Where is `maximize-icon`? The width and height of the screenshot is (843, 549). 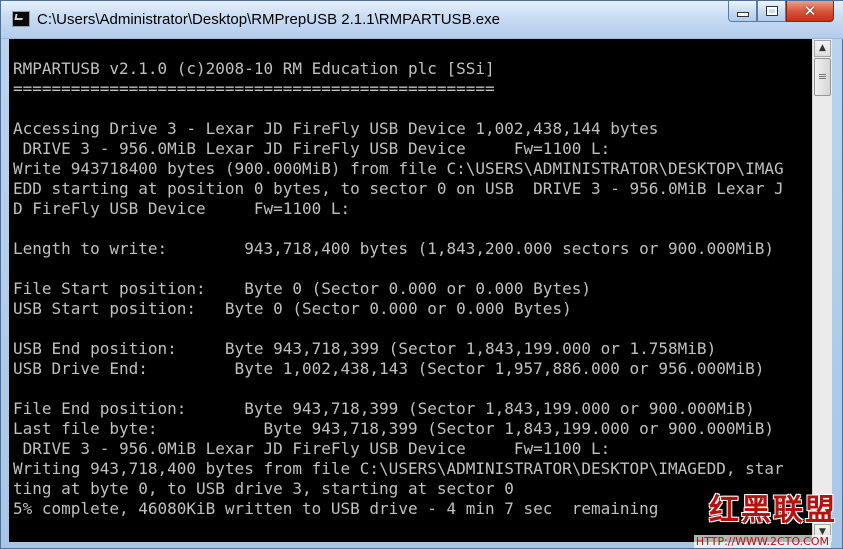 maximize-icon is located at coordinates (771, 11).